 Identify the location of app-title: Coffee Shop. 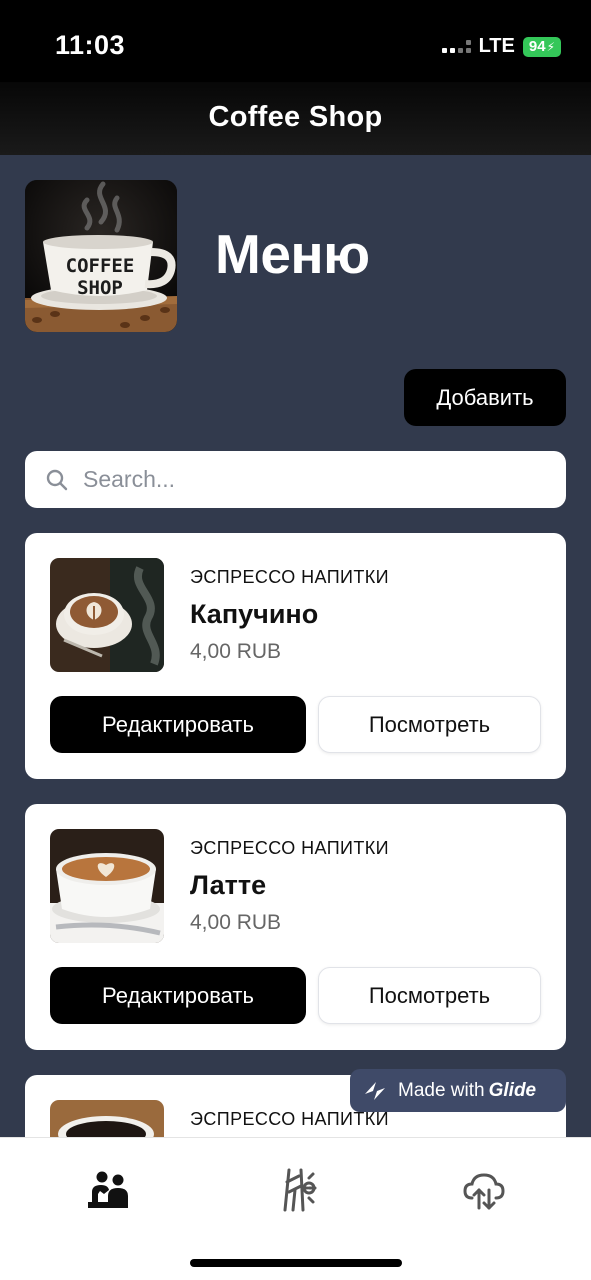
(295, 117).